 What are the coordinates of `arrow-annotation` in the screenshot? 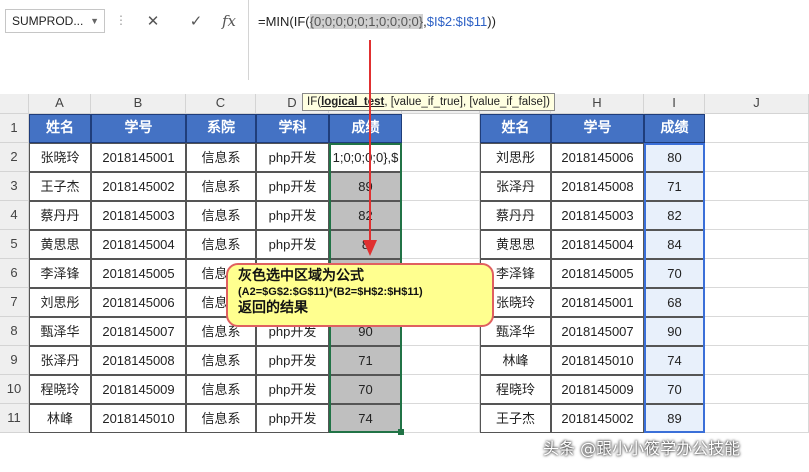 It's located at (310, 159).